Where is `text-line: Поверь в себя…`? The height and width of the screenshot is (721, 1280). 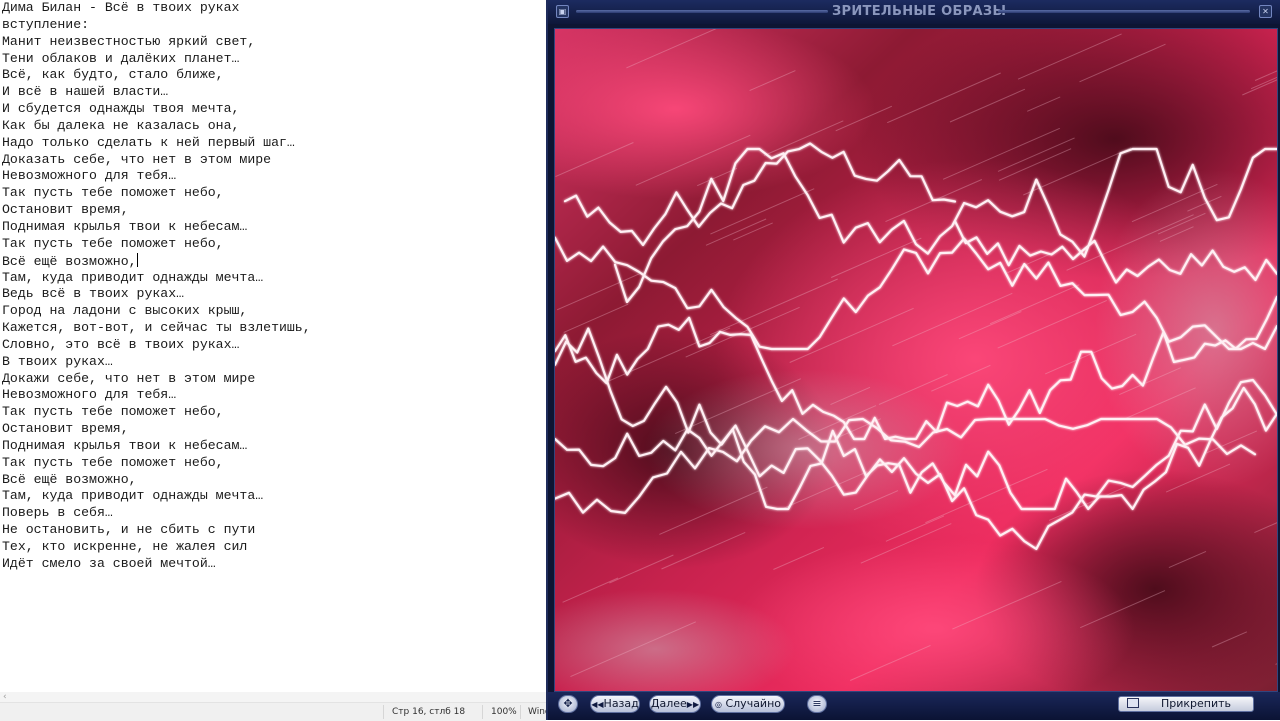
text-line: Поверь в себя… is located at coordinates (156, 513).